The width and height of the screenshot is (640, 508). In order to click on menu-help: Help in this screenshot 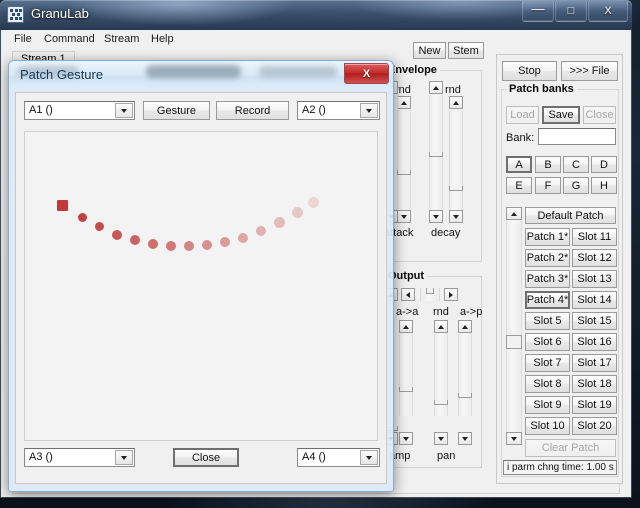, I will do `click(162, 39)`.